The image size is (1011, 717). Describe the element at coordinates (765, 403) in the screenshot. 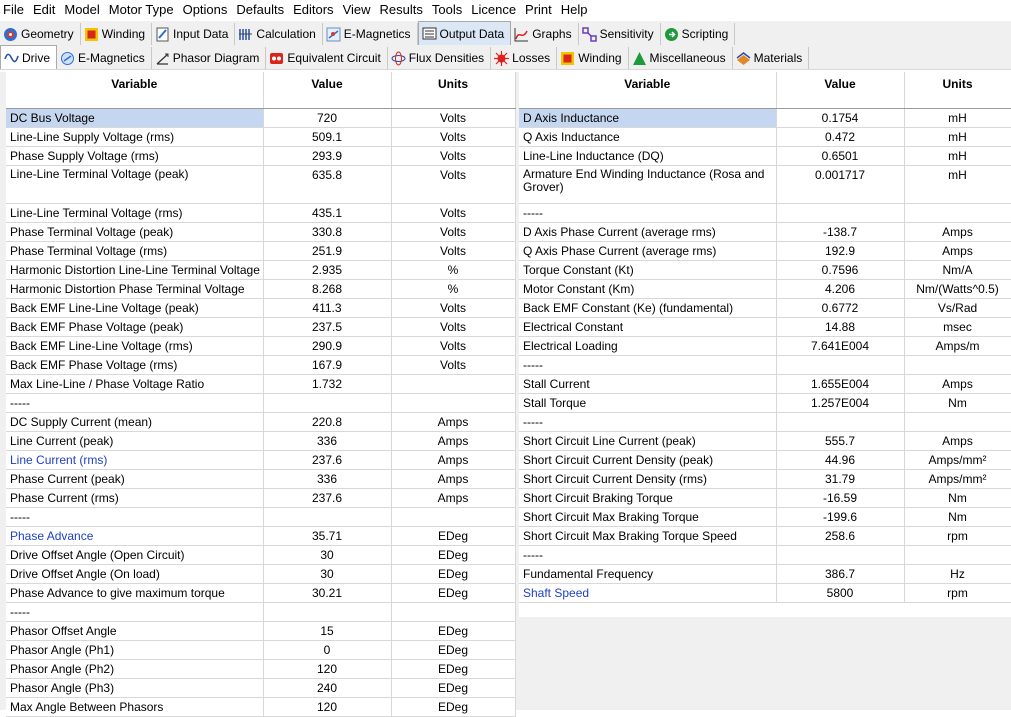

I see `table-row: Stall Torque 1.257E004 Nm` at that location.